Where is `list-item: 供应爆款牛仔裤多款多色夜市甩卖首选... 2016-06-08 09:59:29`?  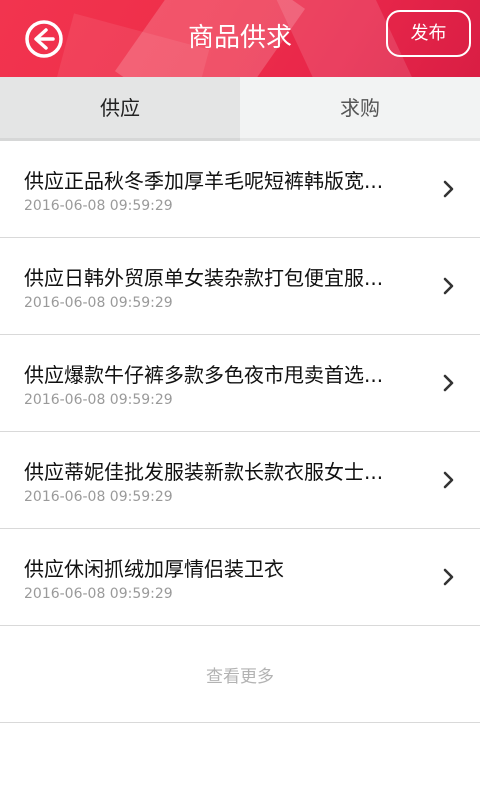 list-item: 供应爆款牛仔裤多款多色夜市甩卖首选... 2016-06-08 09:59:29 is located at coordinates (240, 383).